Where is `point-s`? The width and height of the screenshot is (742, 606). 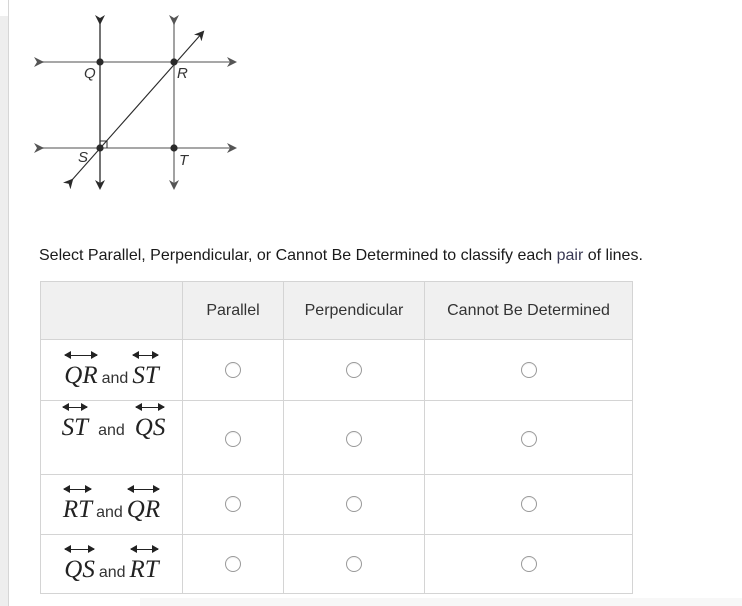 point-s is located at coordinates (100, 148).